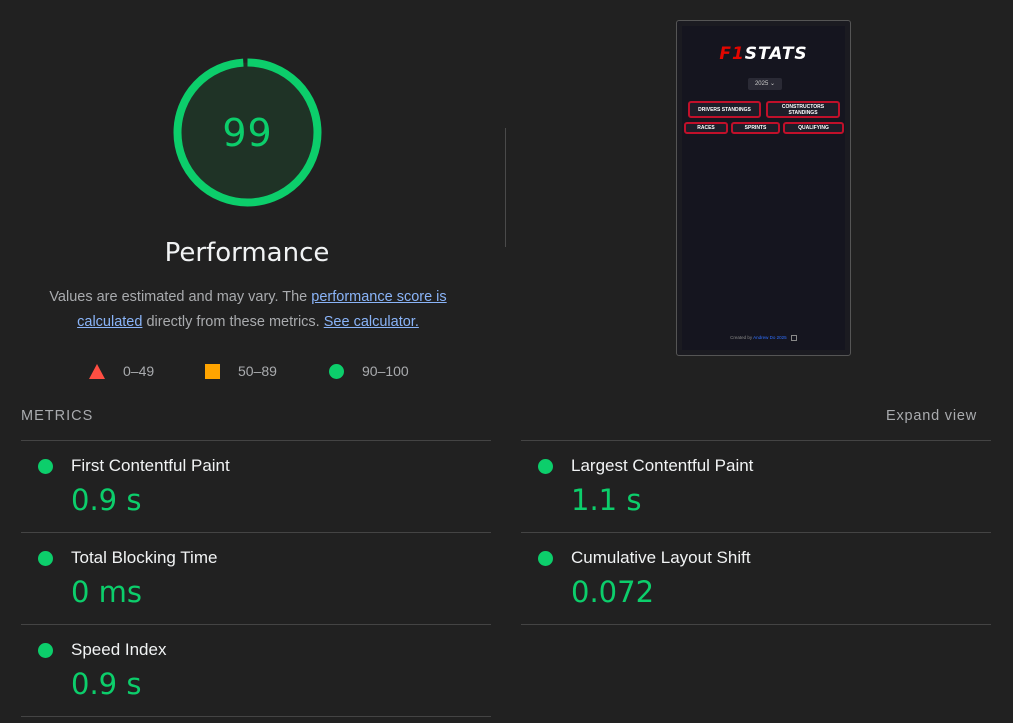 This screenshot has width=1013, height=723. I want to click on performance-score-gauge: 99, so click(247, 132).